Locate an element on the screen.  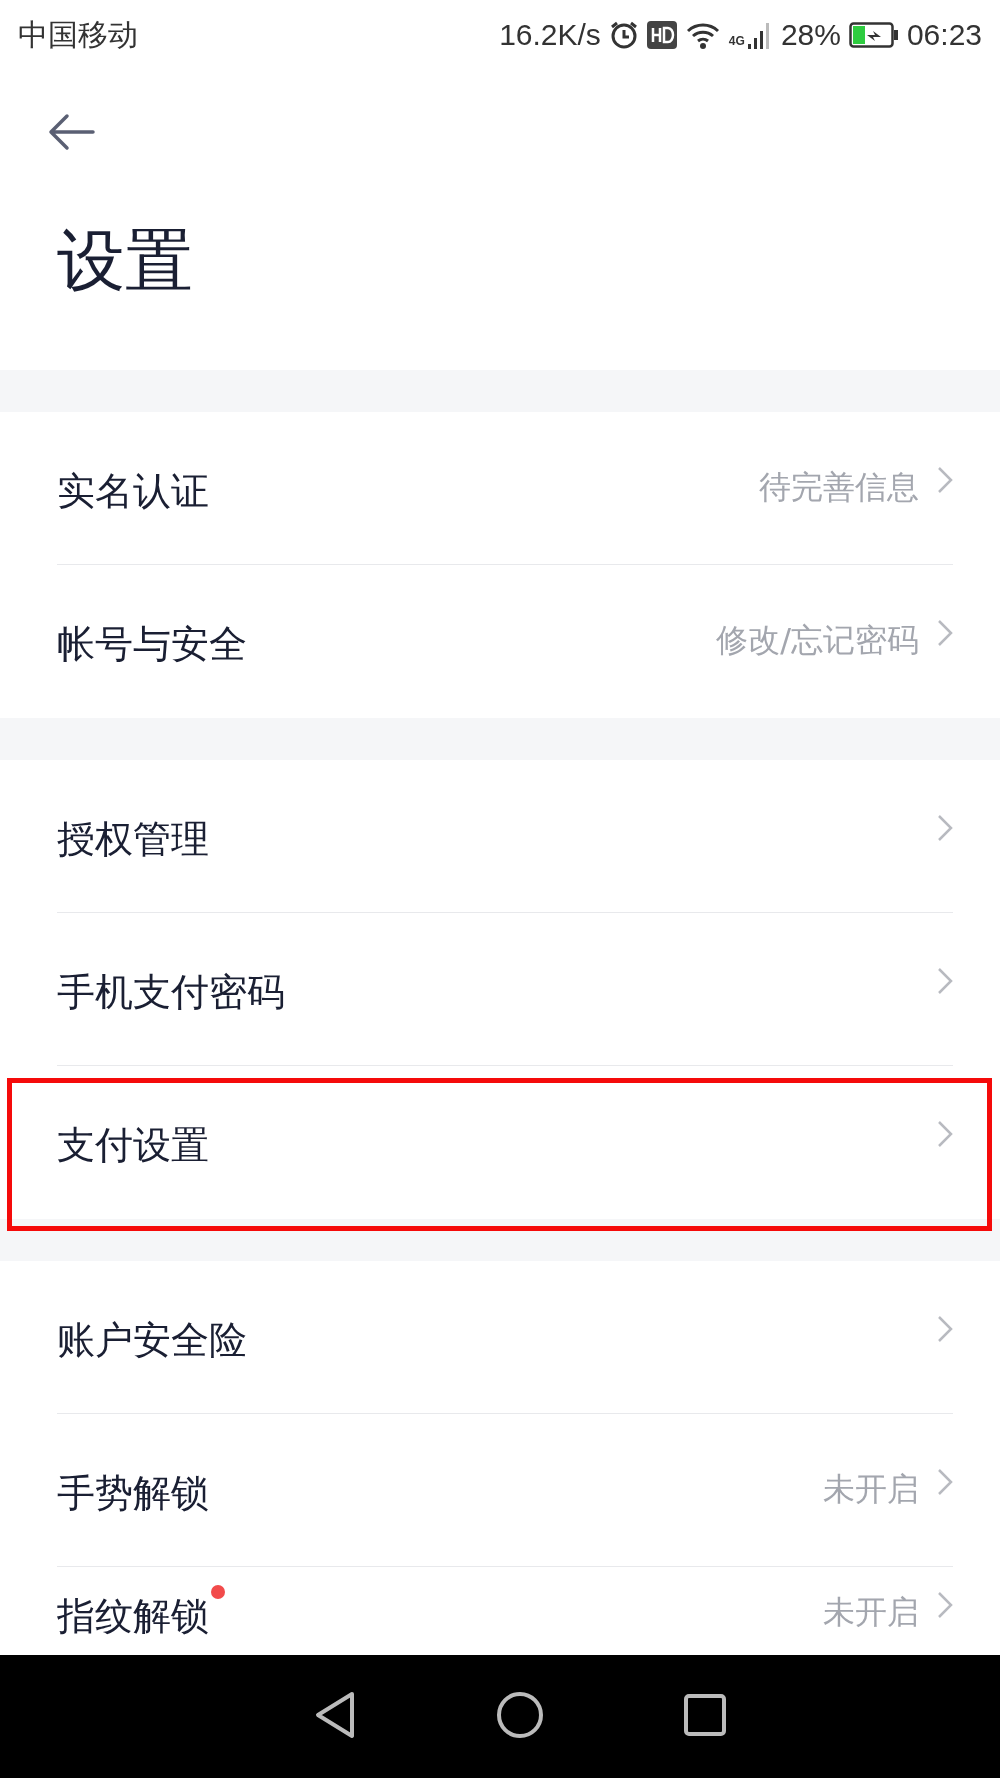
row-label: 账户安全险 is located at coordinates (152, 1340).